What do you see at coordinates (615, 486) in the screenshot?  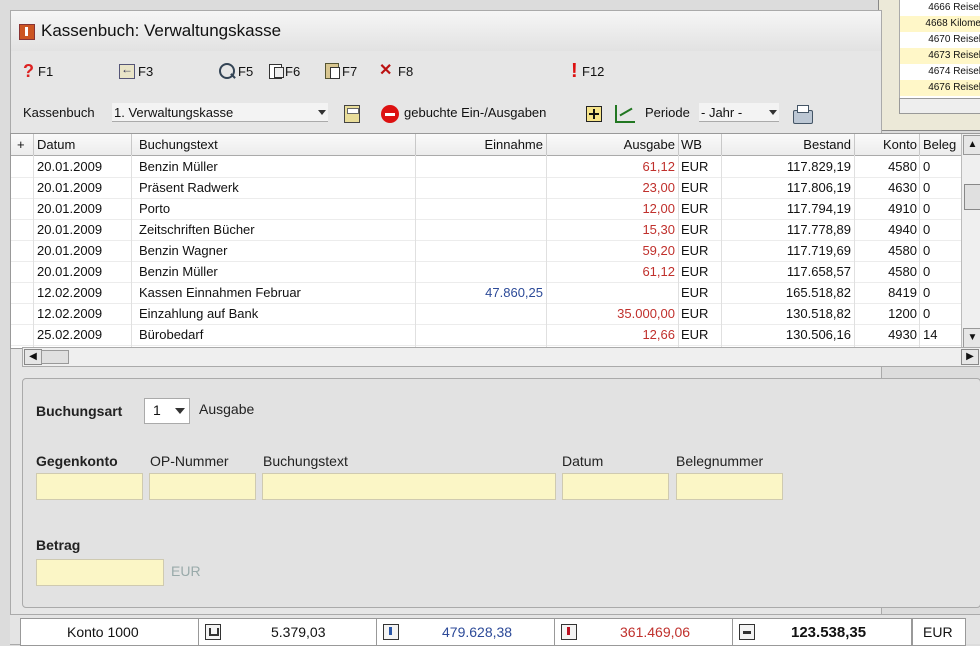 I see `datum-field` at bounding box center [615, 486].